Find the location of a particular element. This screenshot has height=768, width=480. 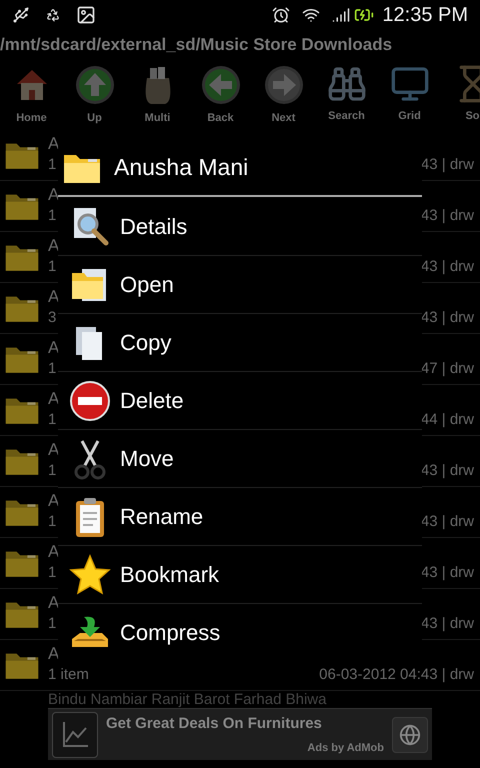

file-name: Bindu Nambiar Ranjit Barot Farhad Bhiwa is located at coordinates (187, 699).